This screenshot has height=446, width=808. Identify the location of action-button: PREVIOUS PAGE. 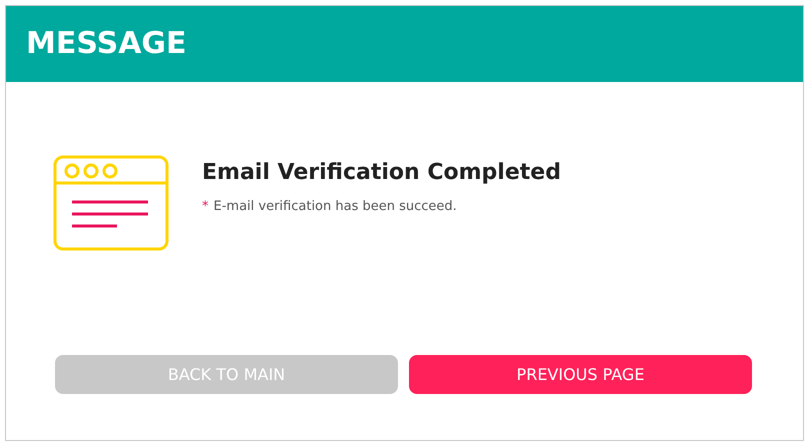
(580, 374).